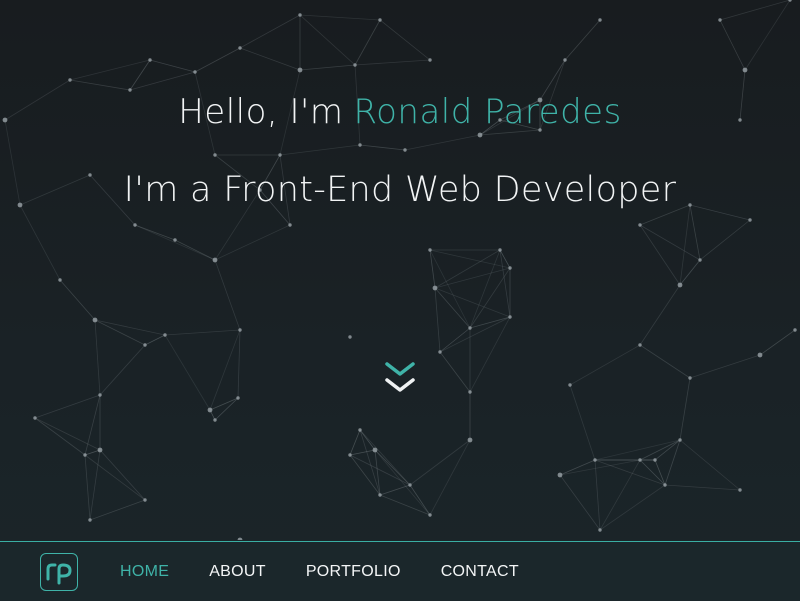 Image resolution: width=800 pixels, height=601 pixels. Describe the element at coordinates (144, 572) in the screenshot. I see `nav-home: HOME` at that location.